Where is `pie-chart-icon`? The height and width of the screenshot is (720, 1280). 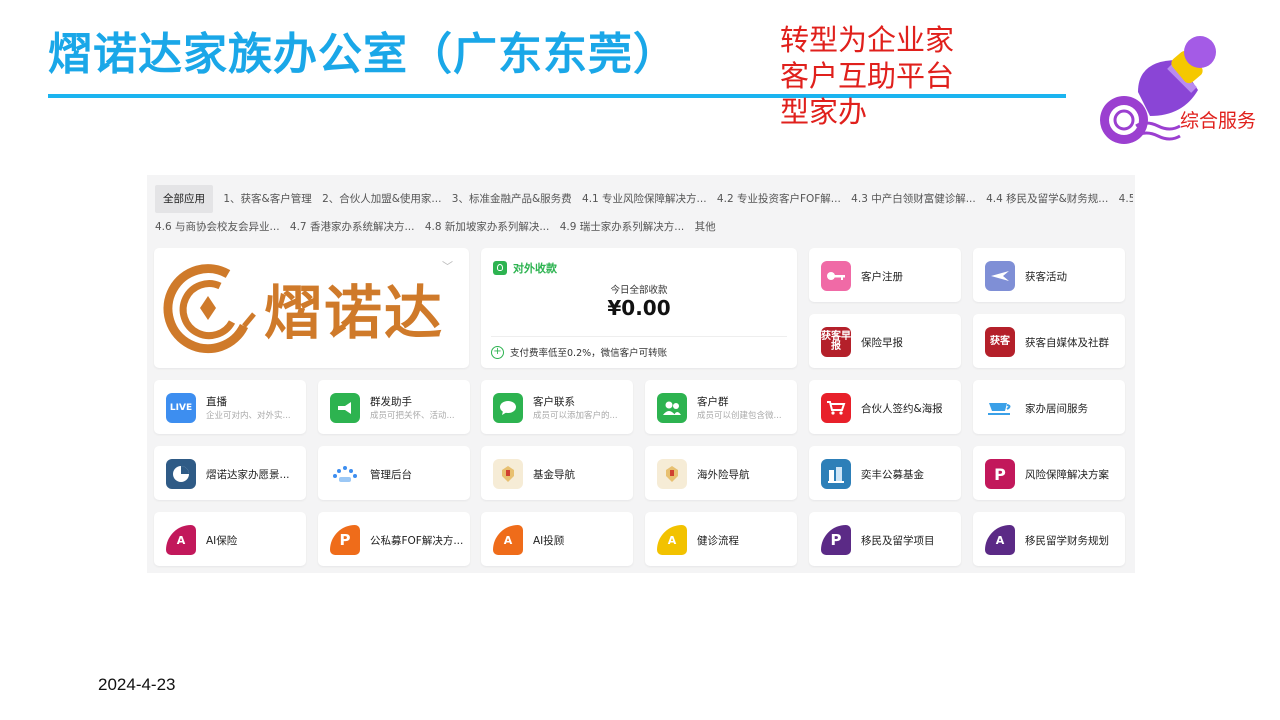
pie-chart-icon is located at coordinates (181, 474).